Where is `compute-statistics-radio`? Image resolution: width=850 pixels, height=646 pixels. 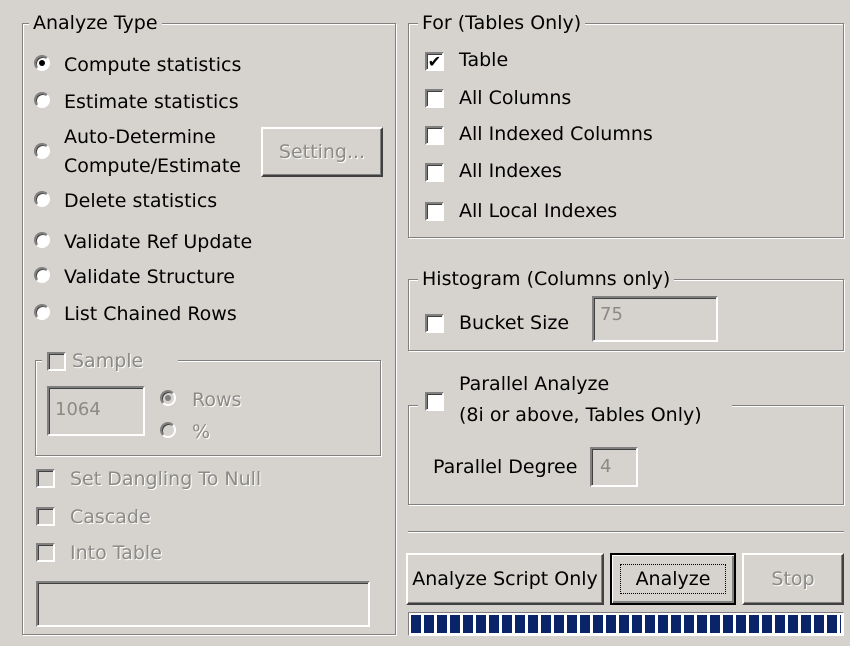 compute-statistics-radio is located at coordinates (42, 63).